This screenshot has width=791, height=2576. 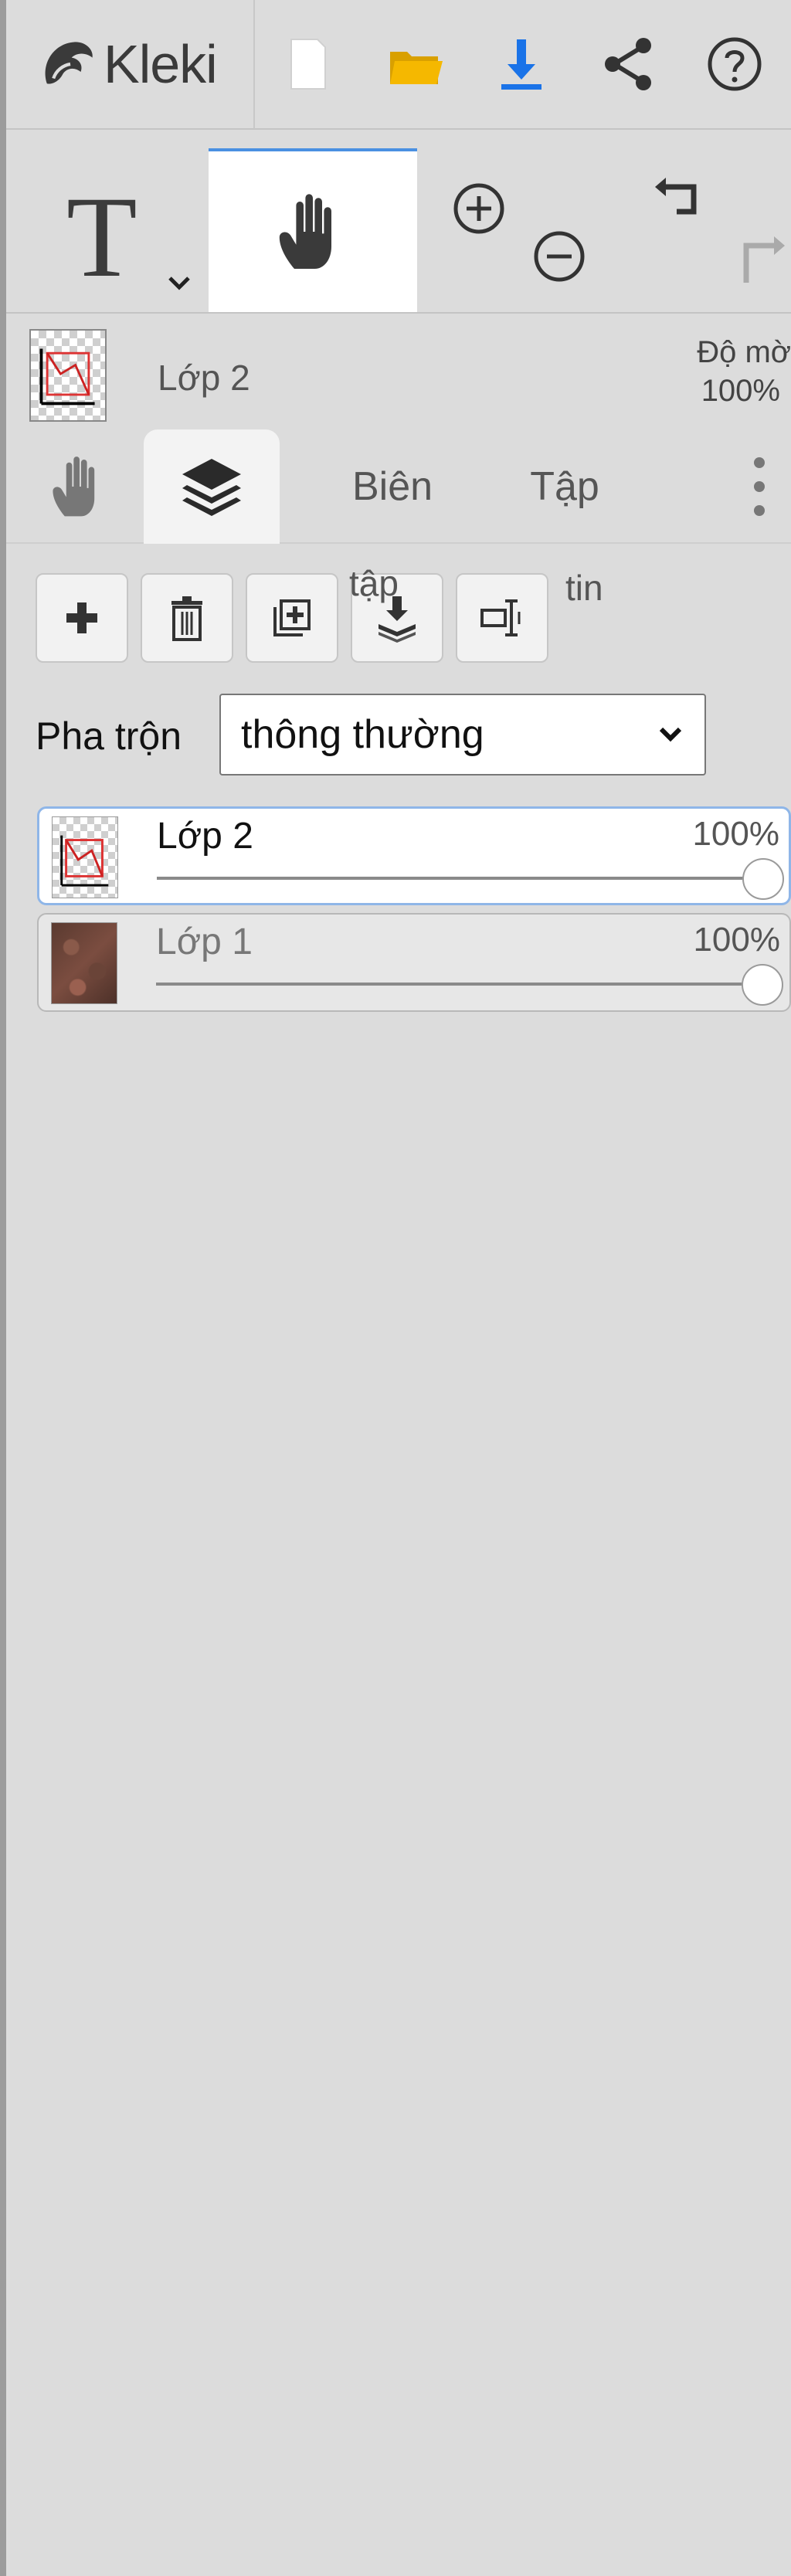 I want to click on opacity-value: 100%, so click(x=741, y=391).